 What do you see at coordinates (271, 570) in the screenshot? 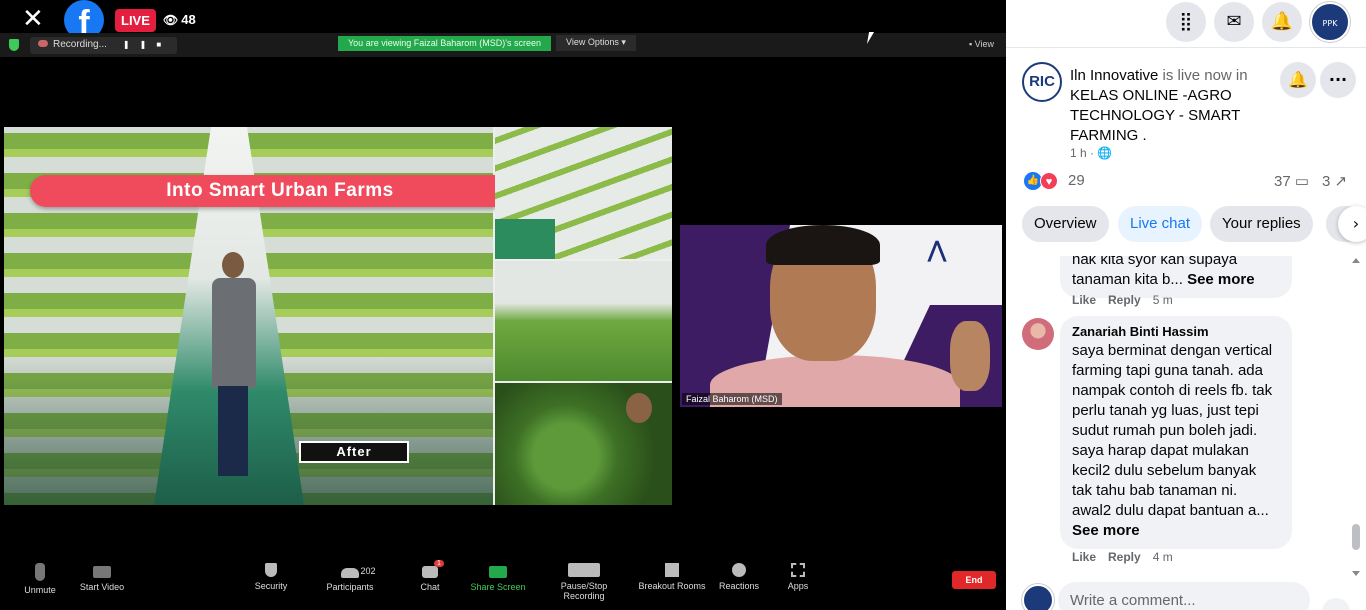
I see `security-shield-icon` at bounding box center [271, 570].